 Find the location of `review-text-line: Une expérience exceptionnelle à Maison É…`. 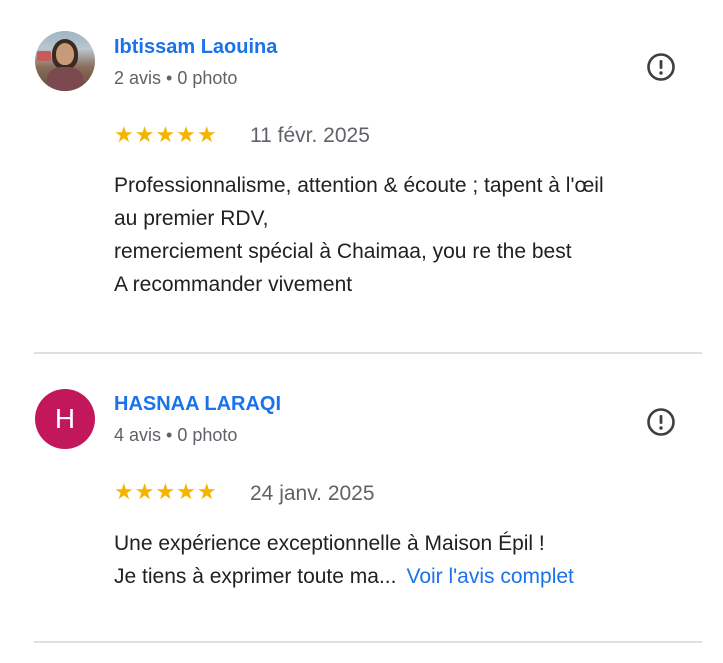

review-text-line: Une expérience exceptionnelle à Maison É… is located at coordinates (329, 543).